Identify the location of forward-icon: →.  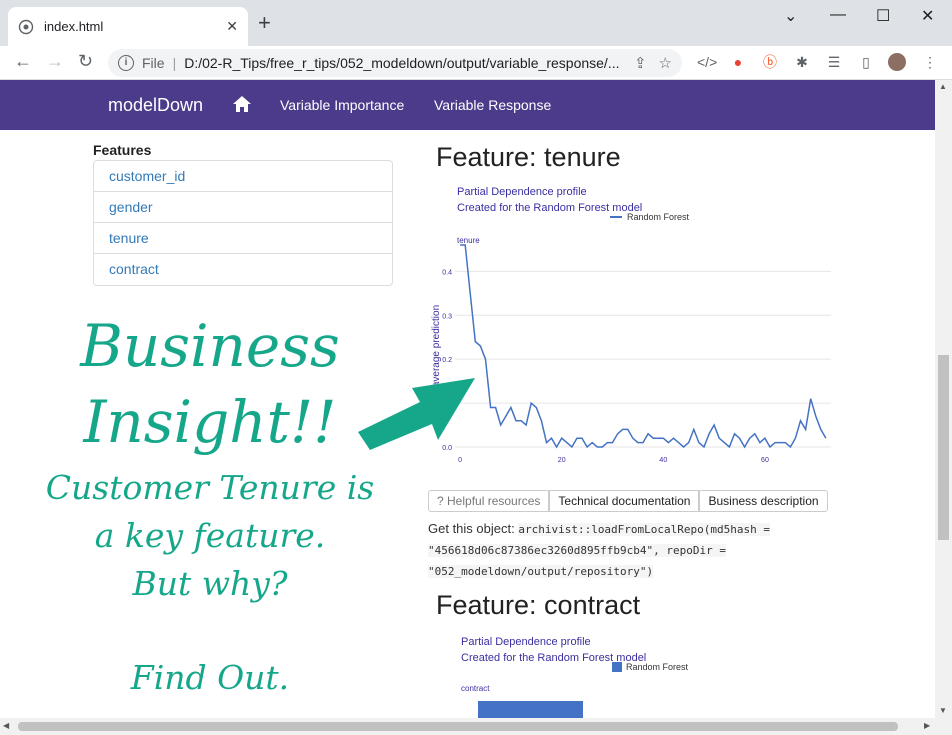
(55, 61).